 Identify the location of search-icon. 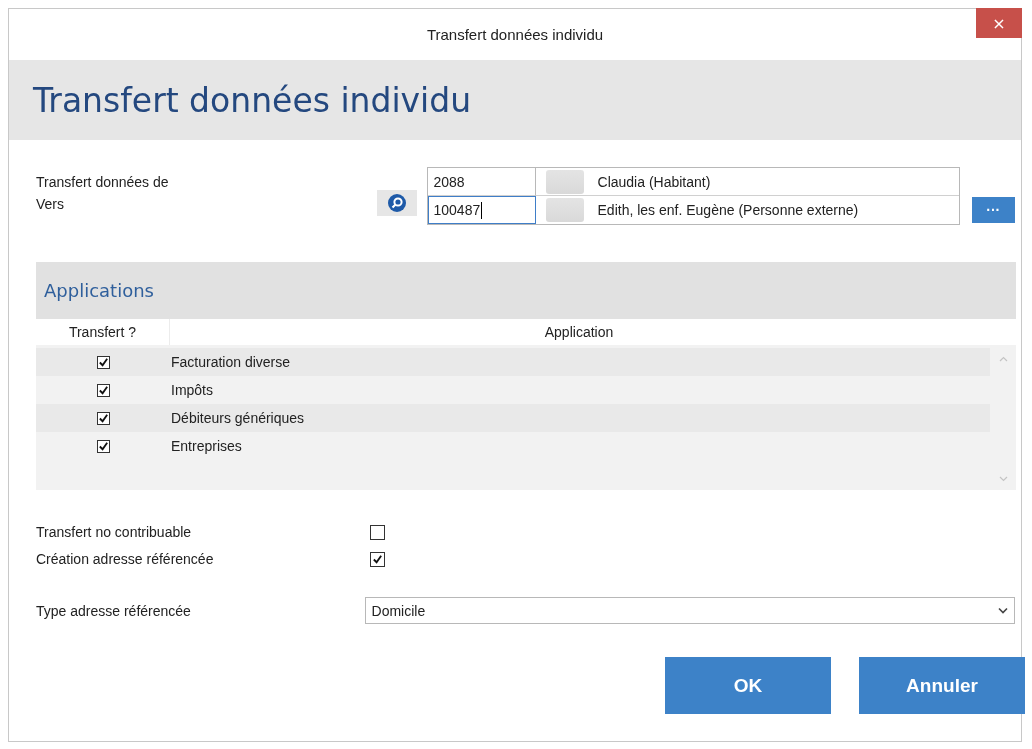
(397, 203).